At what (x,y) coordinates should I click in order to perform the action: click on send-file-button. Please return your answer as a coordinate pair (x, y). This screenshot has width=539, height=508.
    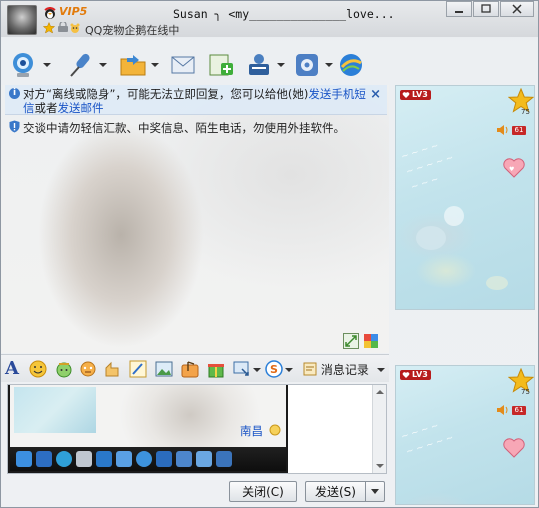
    Looking at the image, I should click on (140, 65).